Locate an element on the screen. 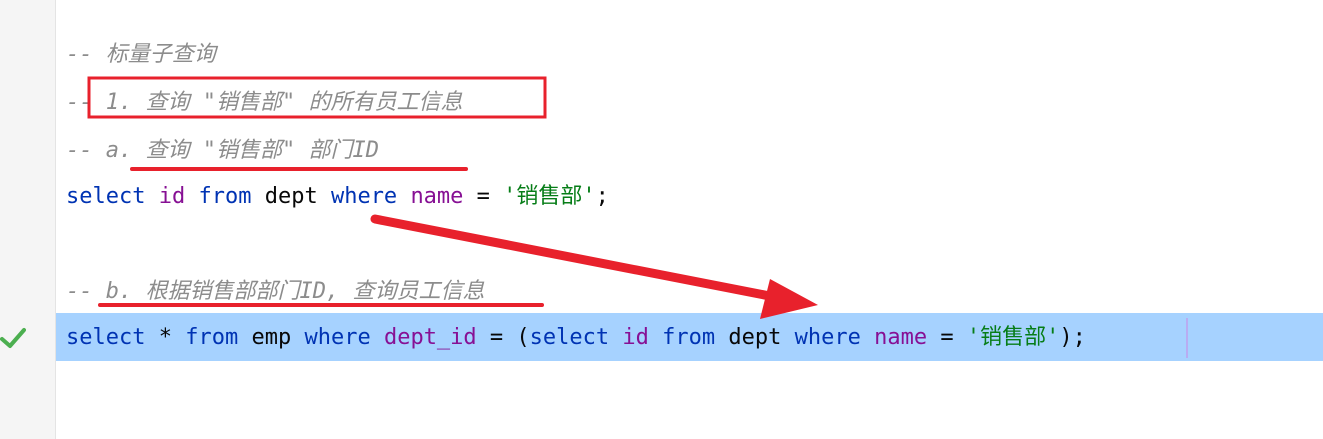 This screenshot has height=439, width=1323. left-paren: ( is located at coordinates (523, 337).